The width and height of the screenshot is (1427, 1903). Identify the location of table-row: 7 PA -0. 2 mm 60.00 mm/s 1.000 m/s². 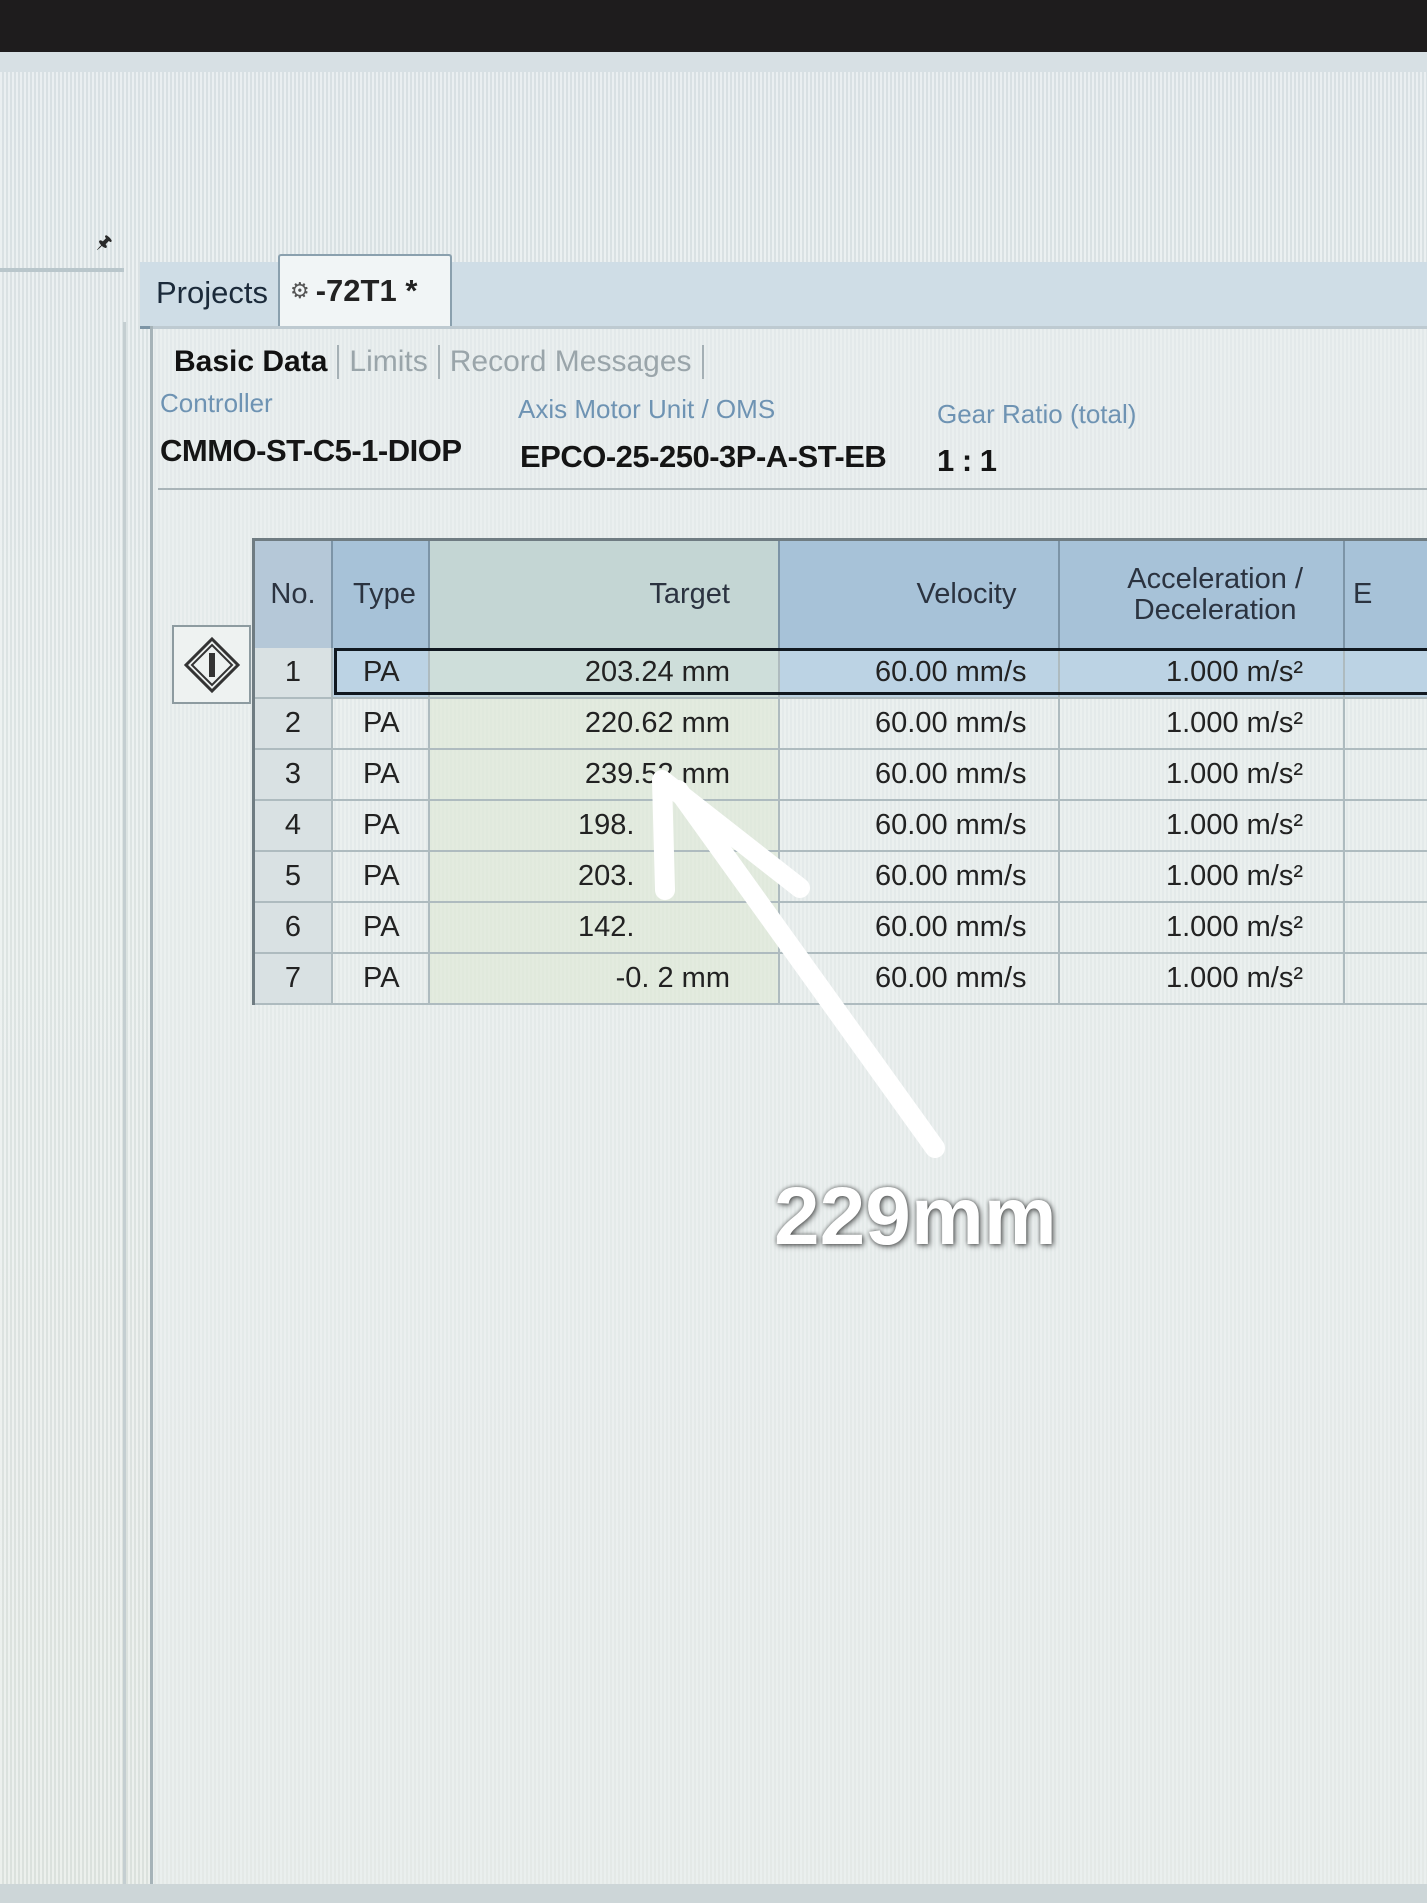
(841, 979).